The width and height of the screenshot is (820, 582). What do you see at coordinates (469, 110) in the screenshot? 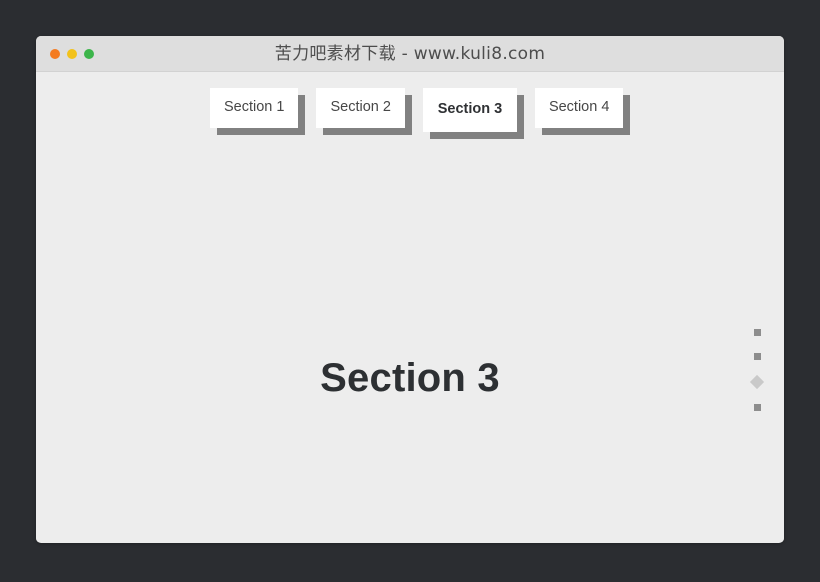
I see `tab-label: Section 3` at bounding box center [469, 110].